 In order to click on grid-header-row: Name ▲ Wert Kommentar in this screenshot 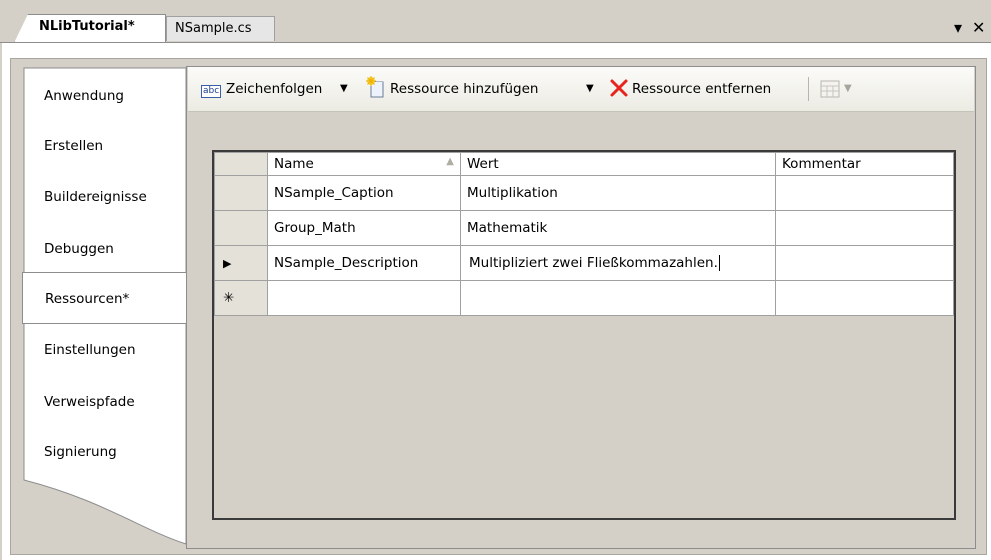, I will do `click(584, 164)`.